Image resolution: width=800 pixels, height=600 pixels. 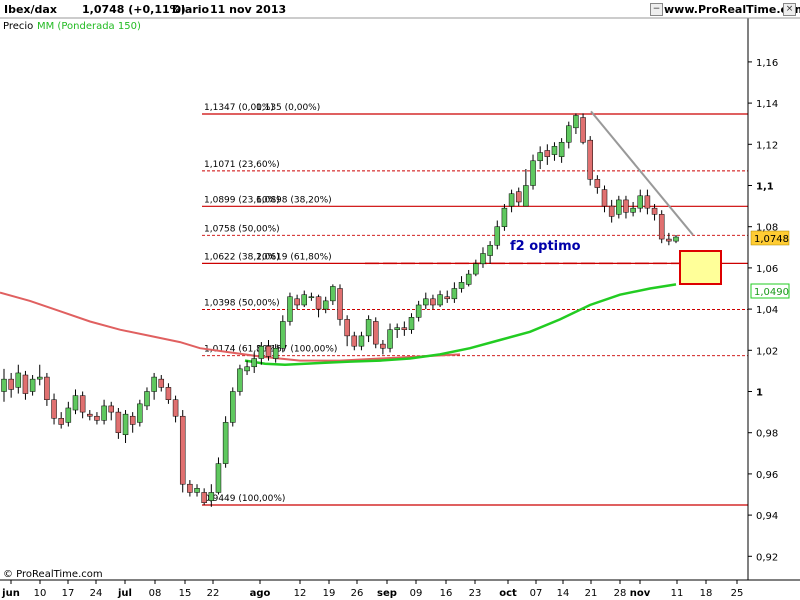 I want to click on site-label: www.ProRealTime.com, so click(x=732, y=9).